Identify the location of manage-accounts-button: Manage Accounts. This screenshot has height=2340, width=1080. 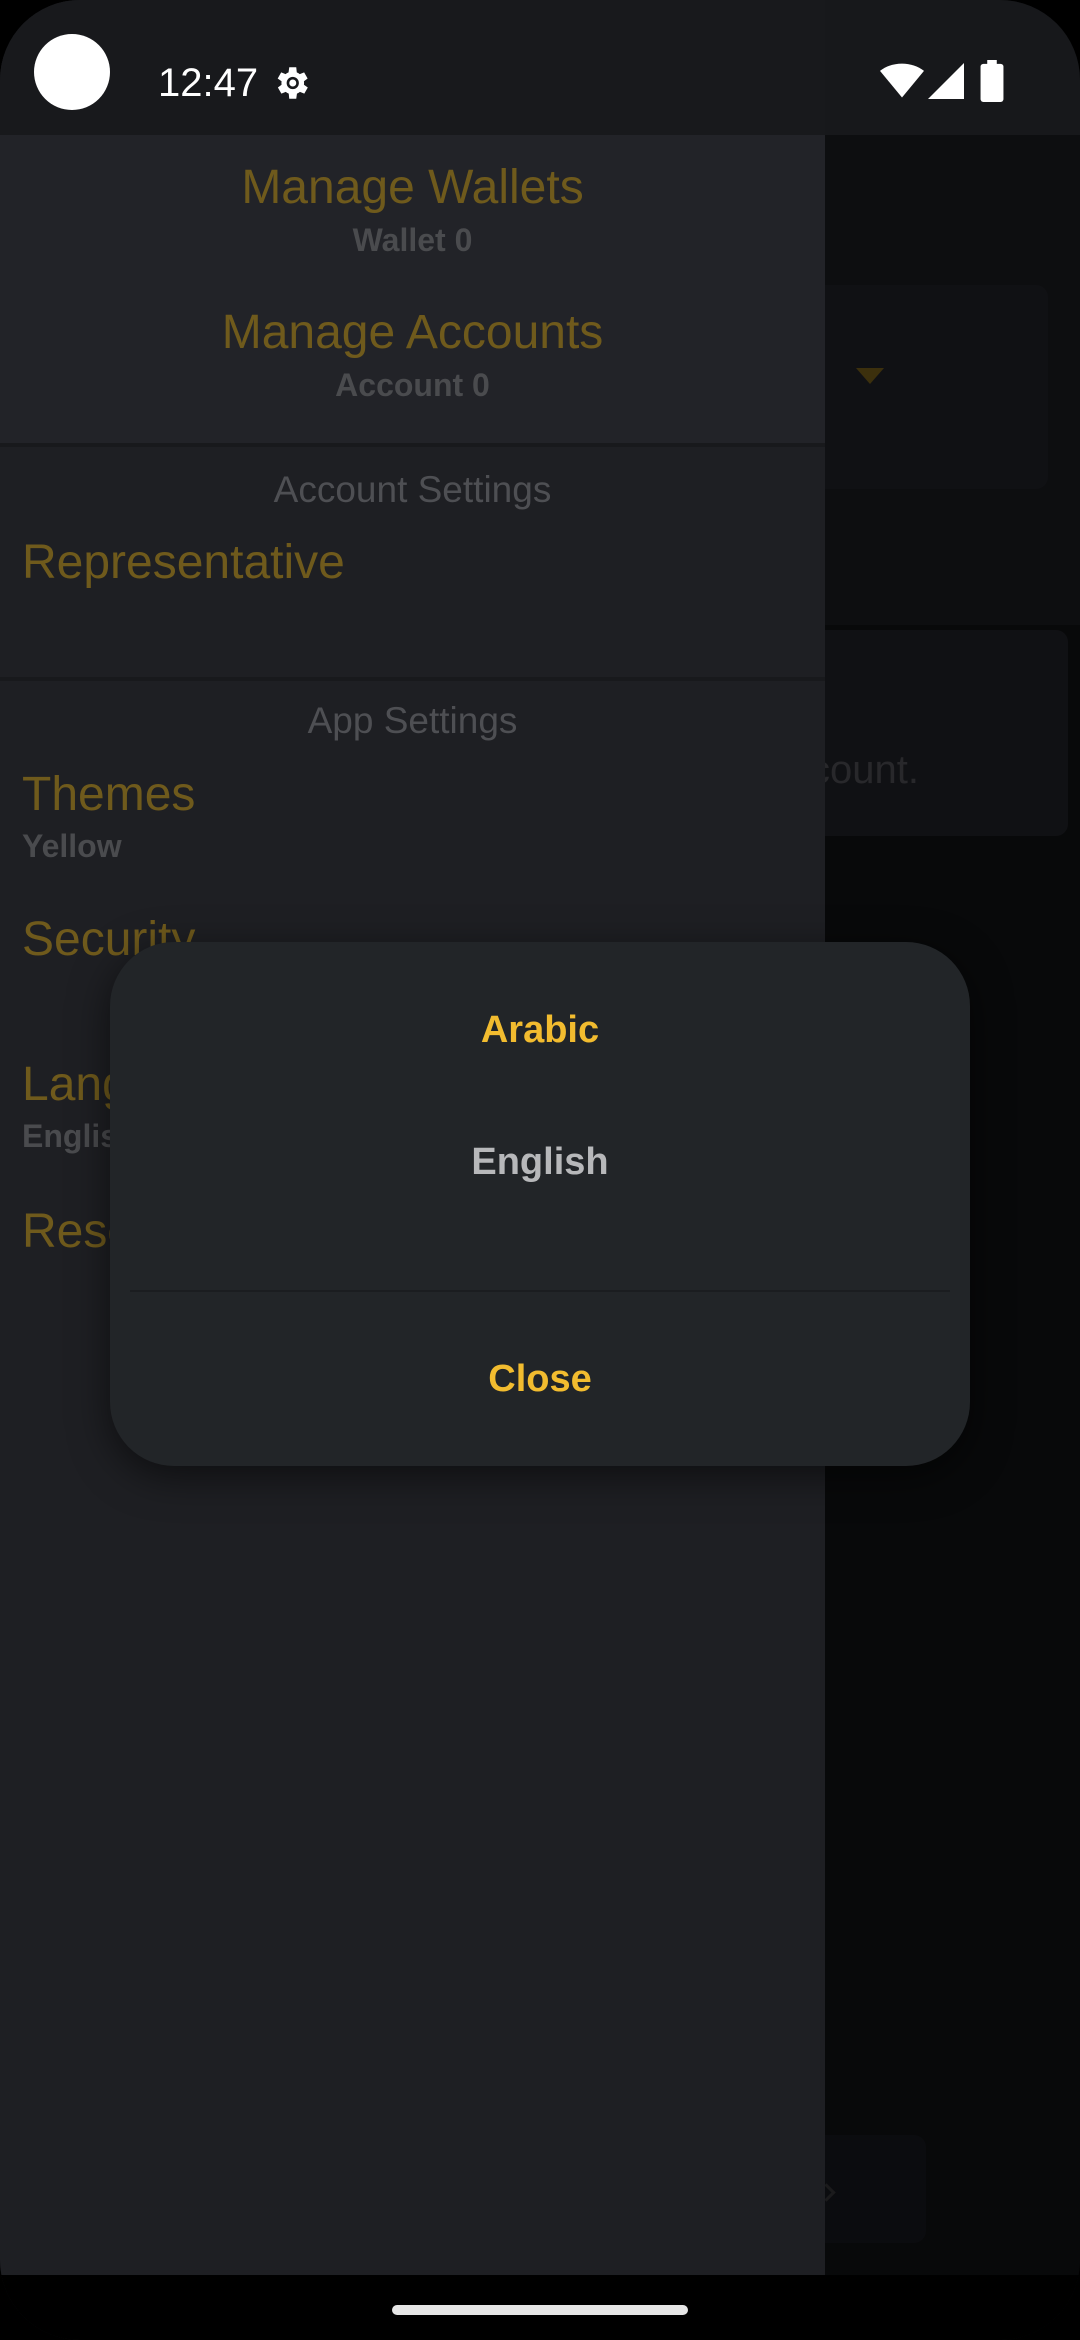
(412, 333).